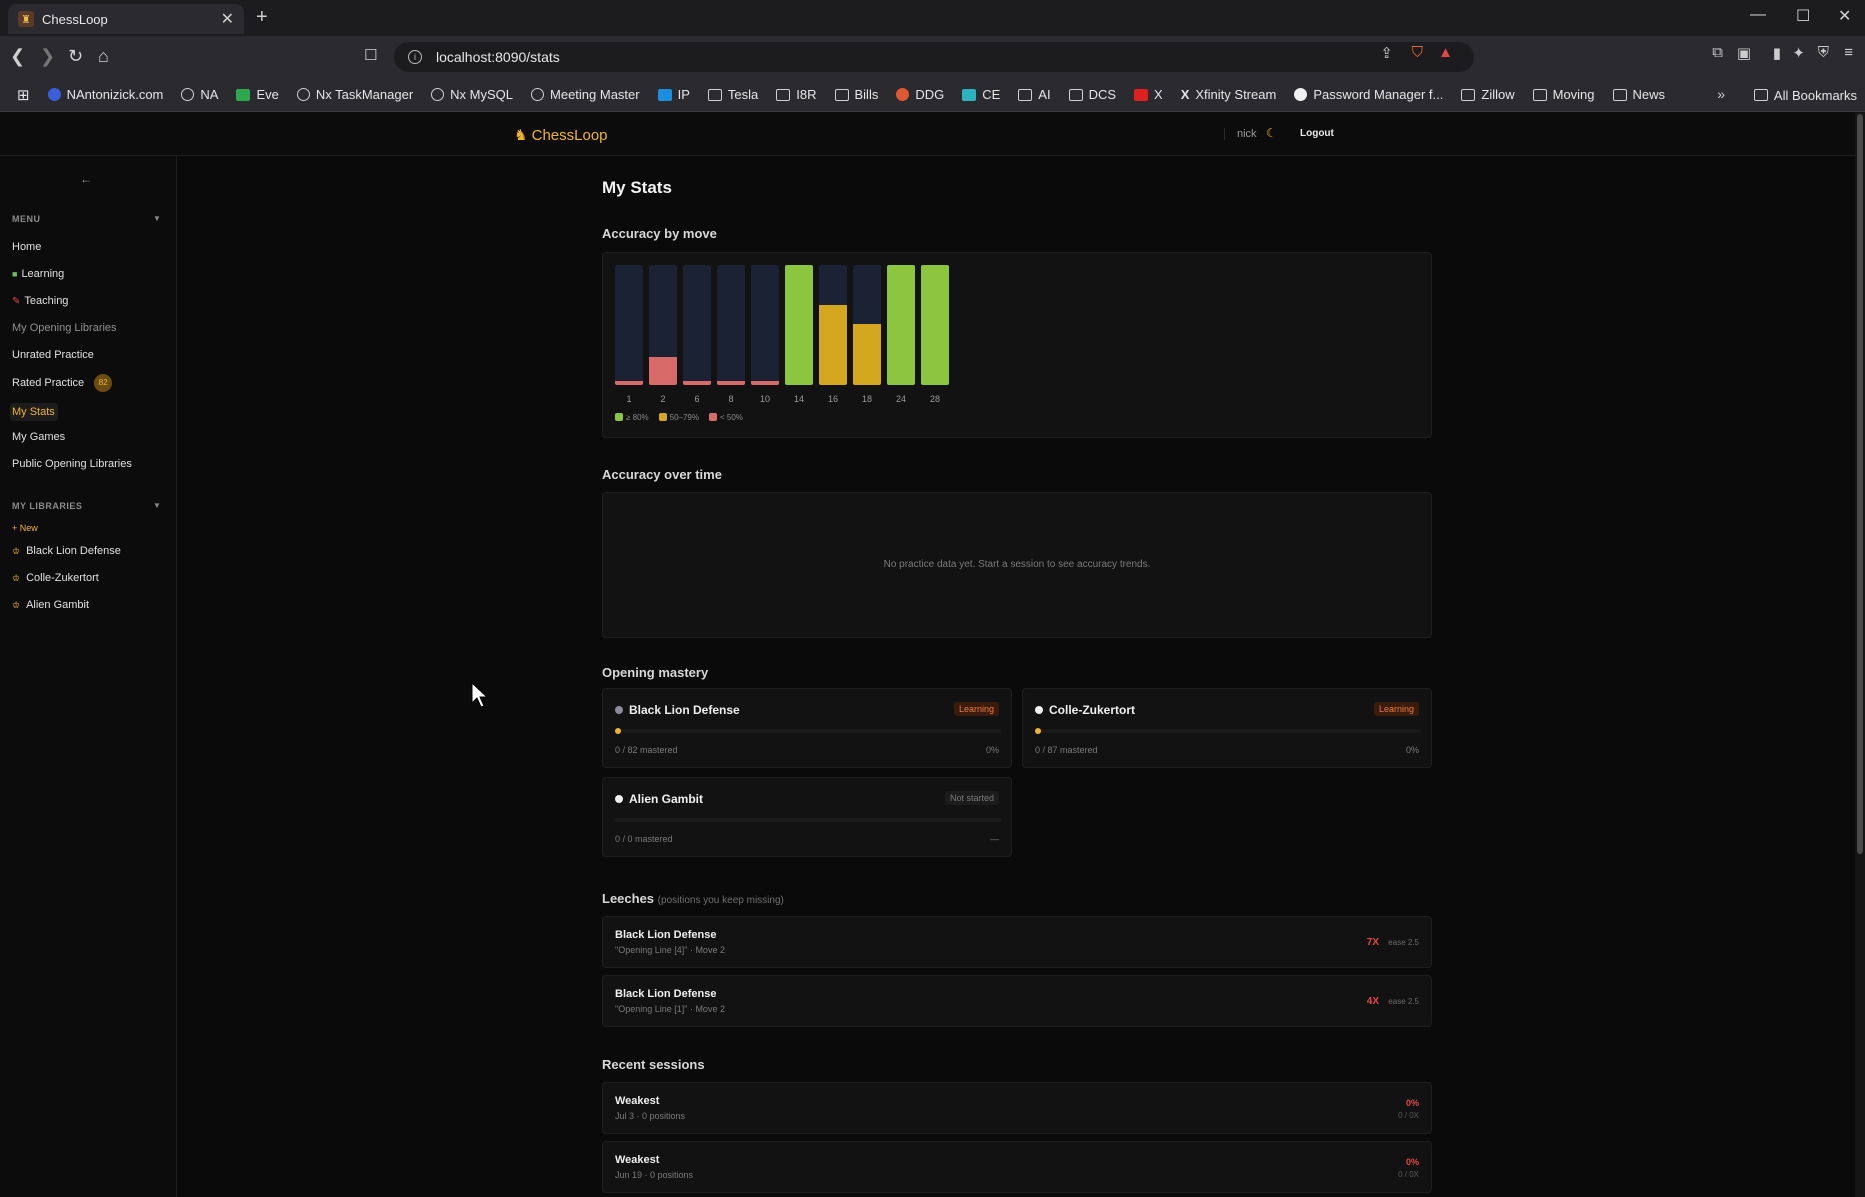 Image resolution: width=1865 pixels, height=1197 pixels. I want to click on bookmark-folder: Zillow, so click(1487, 94).